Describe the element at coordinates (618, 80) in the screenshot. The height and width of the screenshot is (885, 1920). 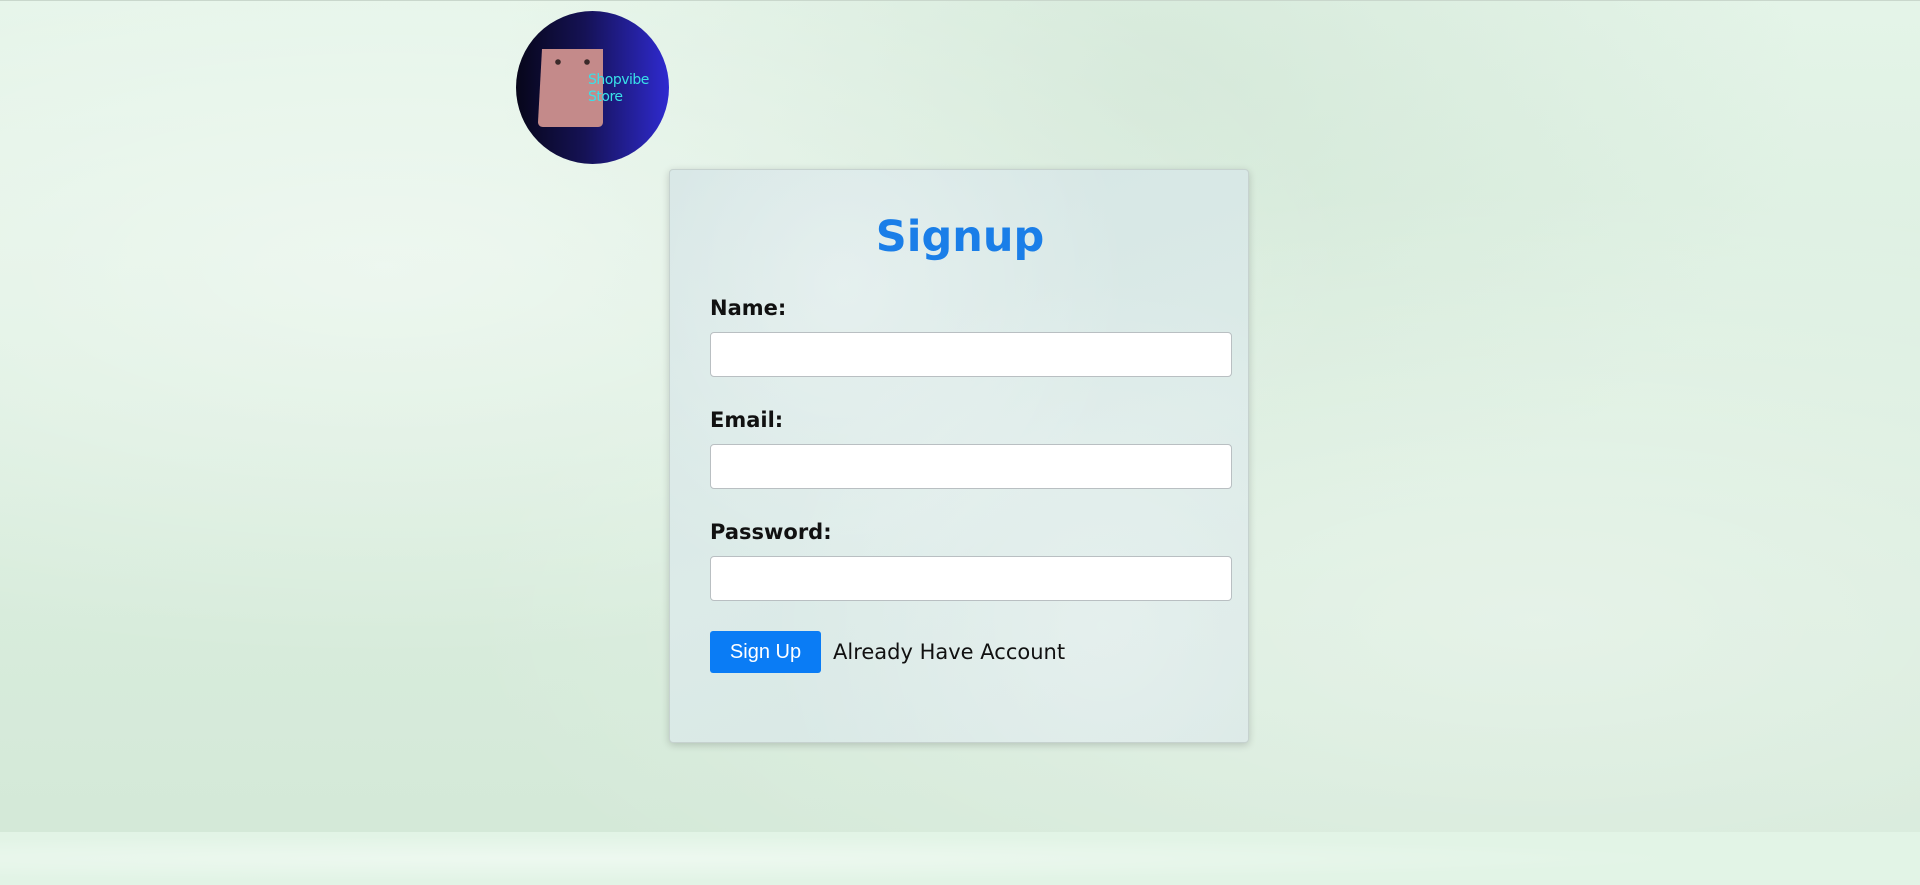
I see `logo-line-1: Shopvibe` at that location.